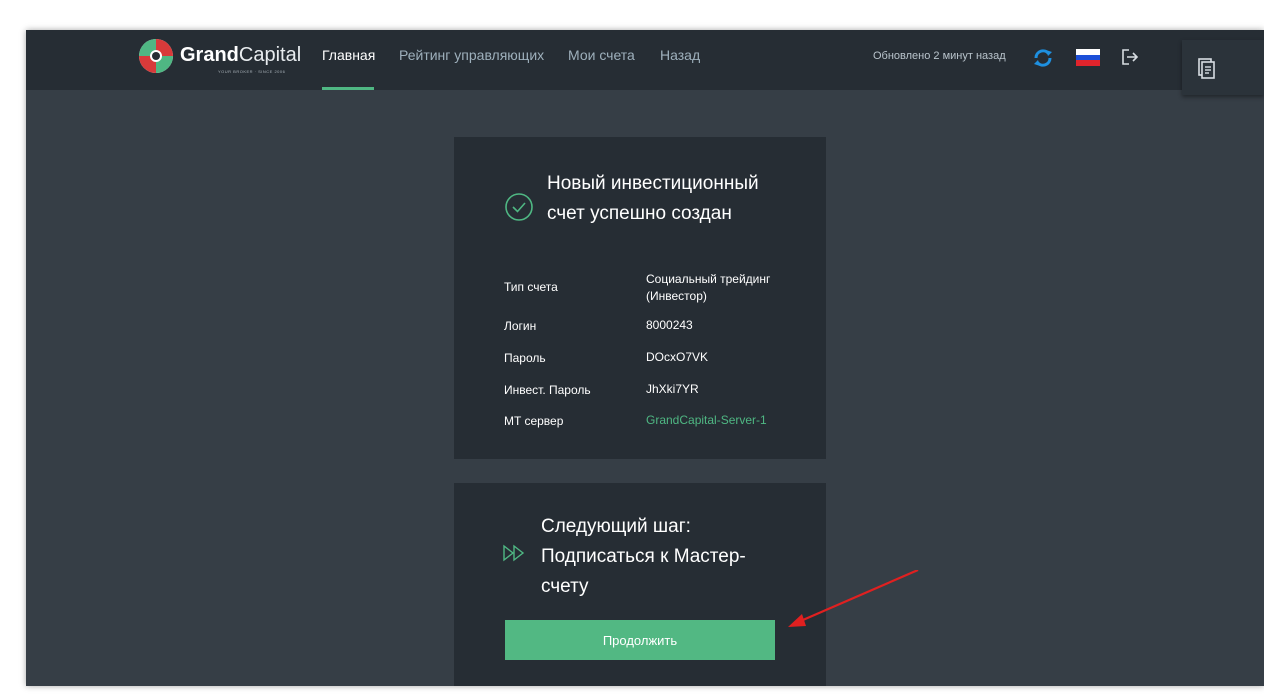 This screenshot has height=700, width=1264. Describe the element at coordinates (531, 287) in the screenshot. I see `account-type-label: Тип счета` at that location.